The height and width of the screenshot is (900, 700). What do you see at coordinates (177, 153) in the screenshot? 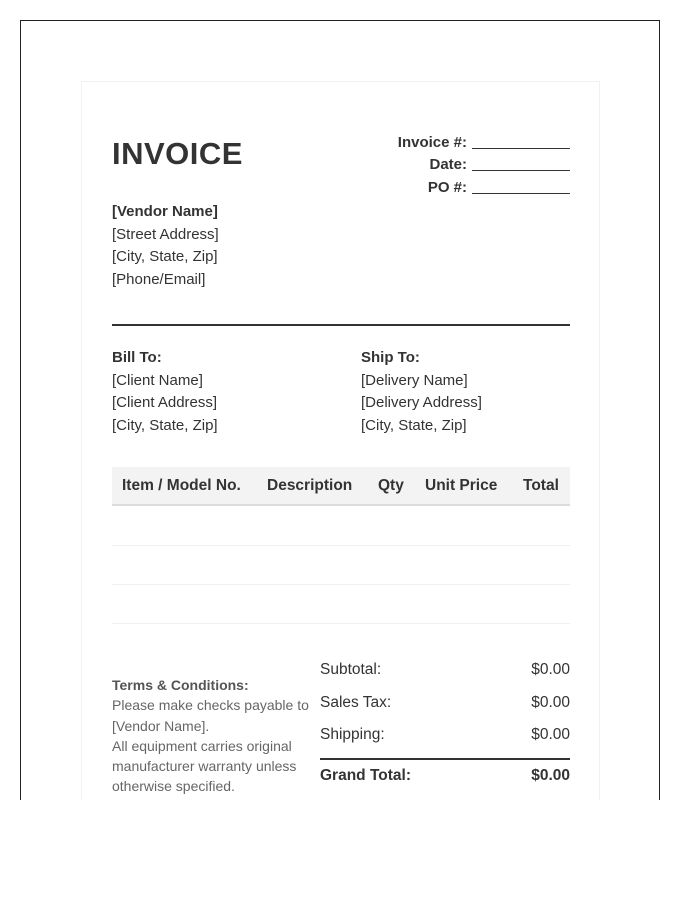
I see `invoice-title: INVOICE` at bounding box center [177, 153].